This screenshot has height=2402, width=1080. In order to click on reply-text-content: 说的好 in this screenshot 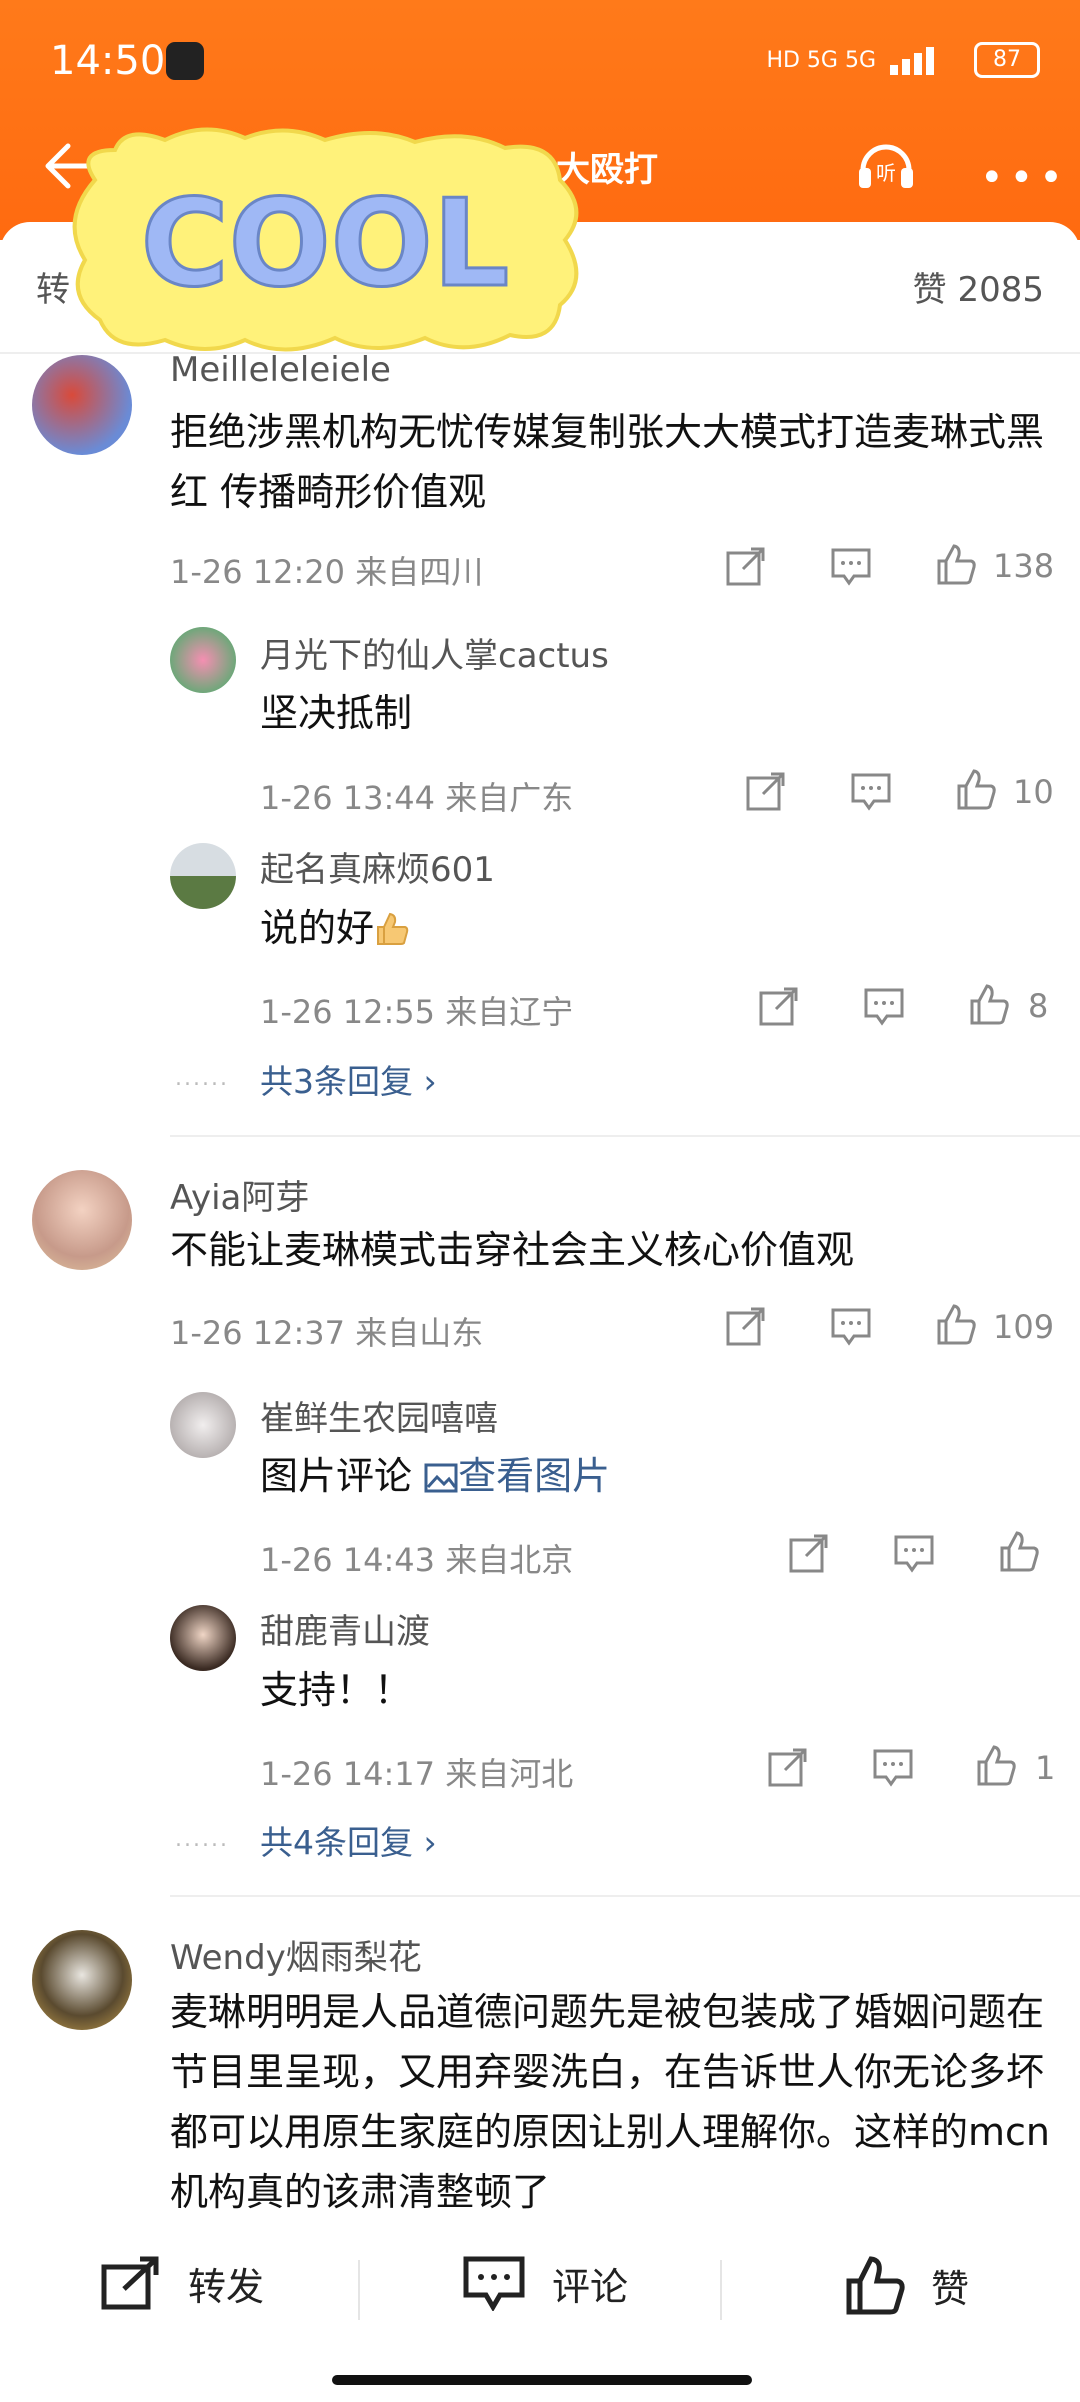, I will do `click(317, 928)`.